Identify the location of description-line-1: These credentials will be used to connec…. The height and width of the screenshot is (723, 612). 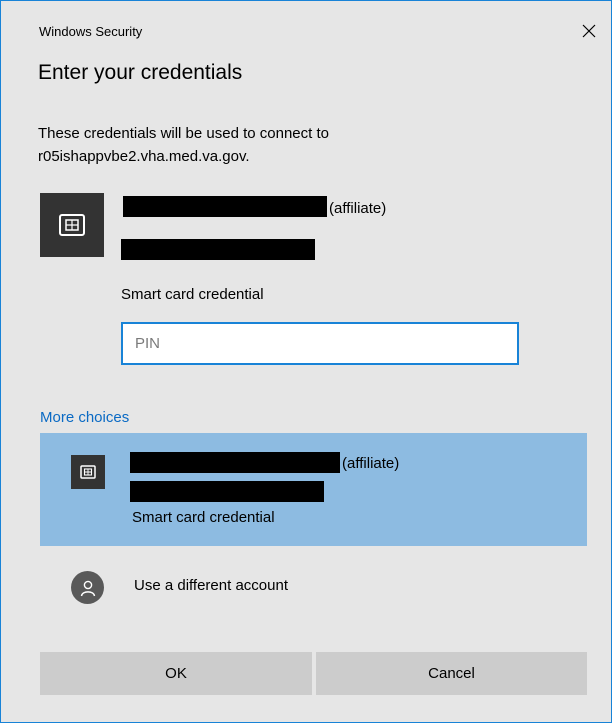
(183, 133).